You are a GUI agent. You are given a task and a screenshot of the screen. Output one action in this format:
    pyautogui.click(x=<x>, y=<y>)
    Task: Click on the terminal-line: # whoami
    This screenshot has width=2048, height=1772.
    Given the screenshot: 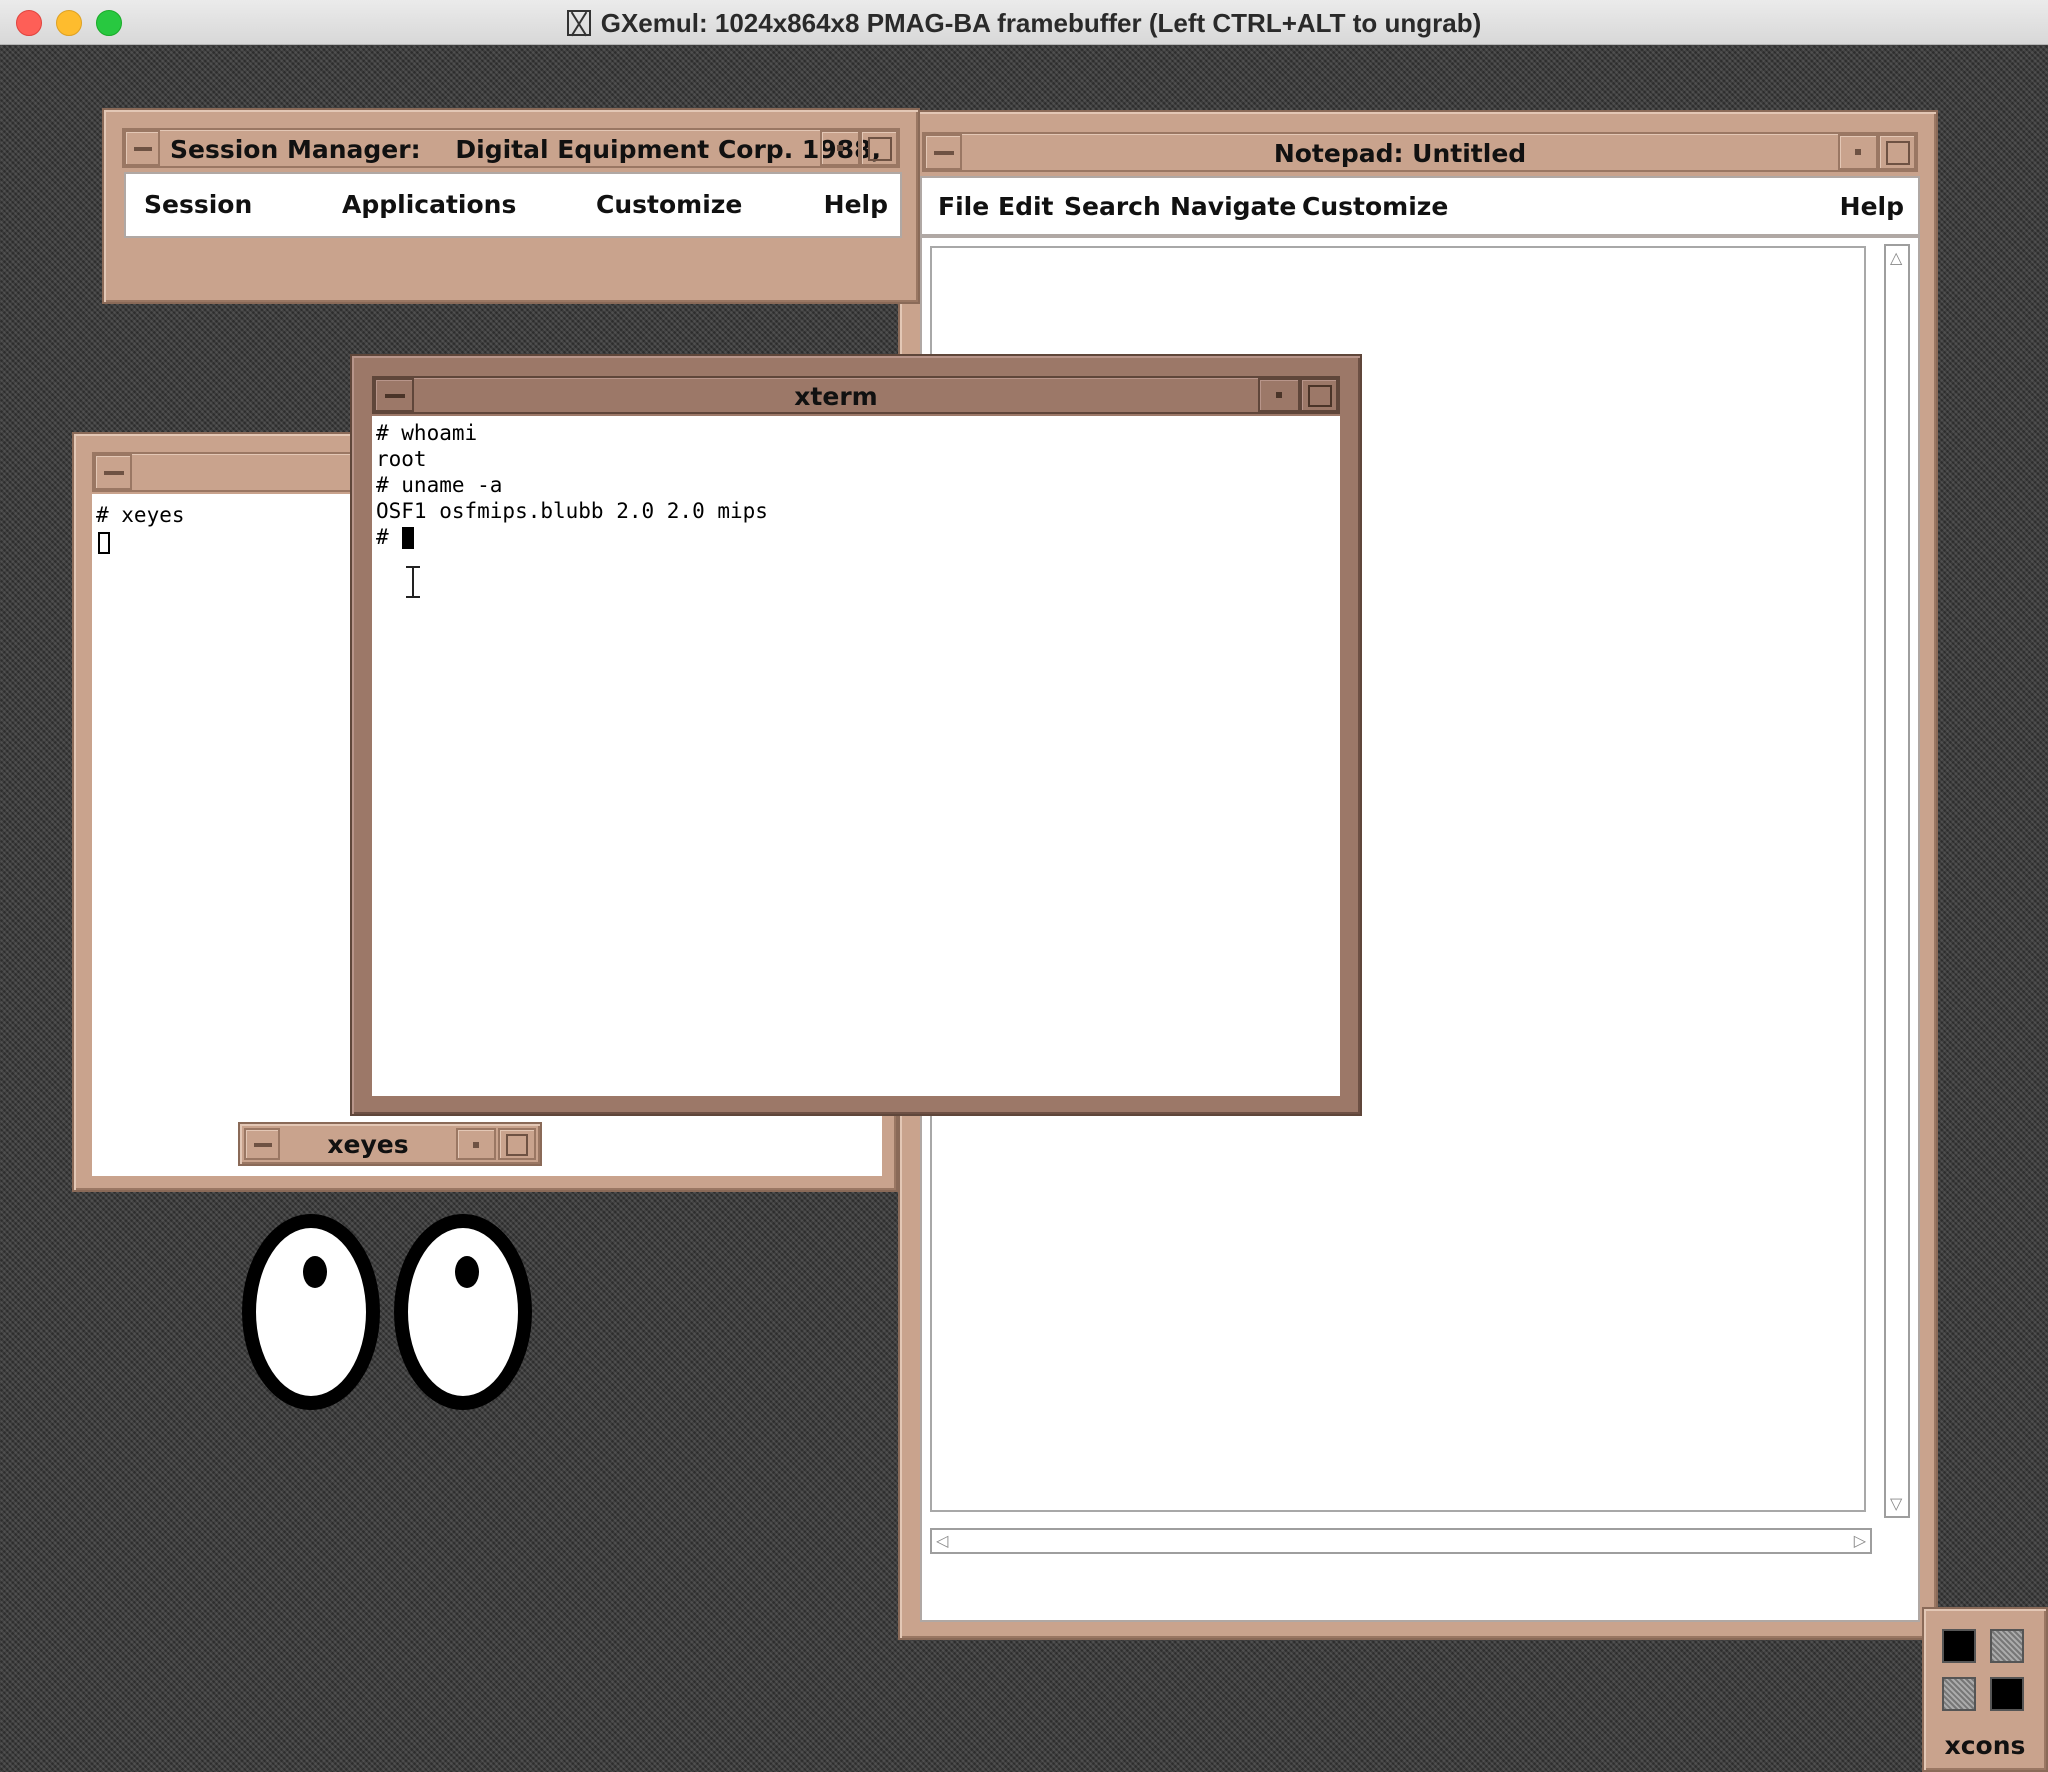 What is the action you would take?
    pyautogui.click(x=427, y=433)
    